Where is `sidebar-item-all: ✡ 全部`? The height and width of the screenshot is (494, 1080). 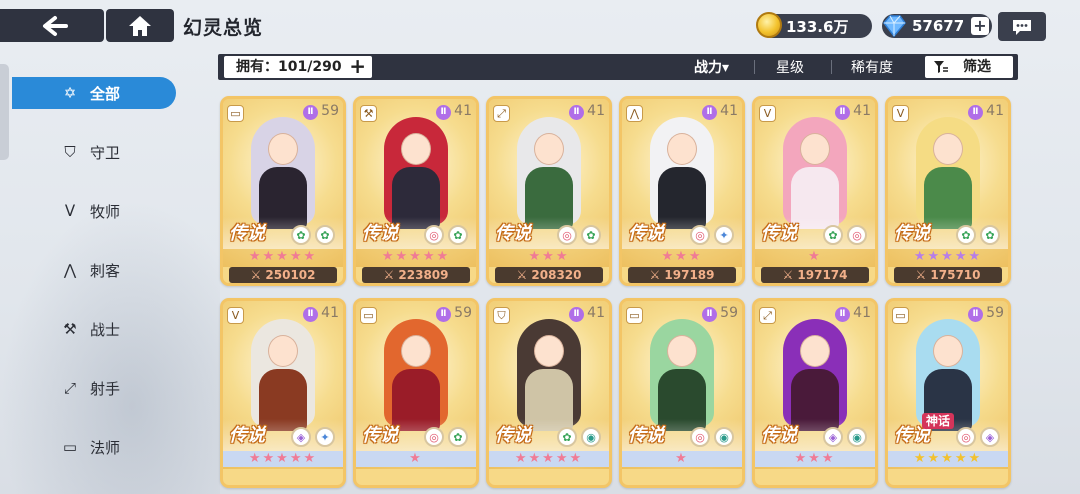
sidebar-item-all: ✡ 全部 is located at coordinates (94, 93).